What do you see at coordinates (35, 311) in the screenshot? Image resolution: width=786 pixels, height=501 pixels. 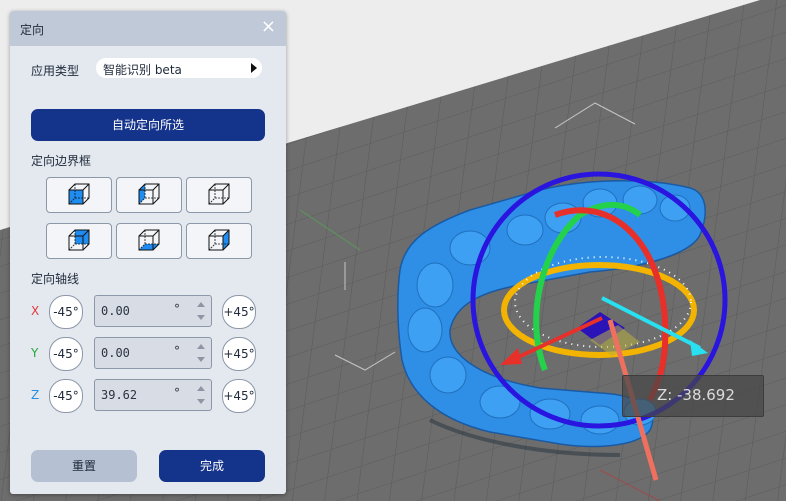 I see `axis-x-letter: X` at bounding box center [35, 311].